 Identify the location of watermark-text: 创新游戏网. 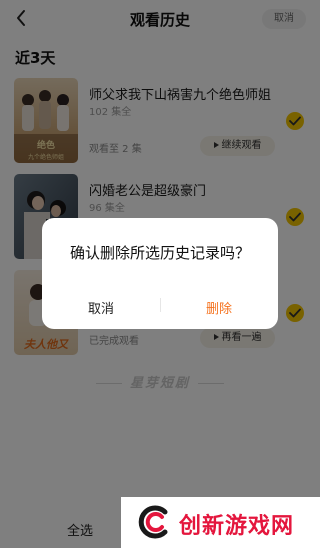
(237, 526).